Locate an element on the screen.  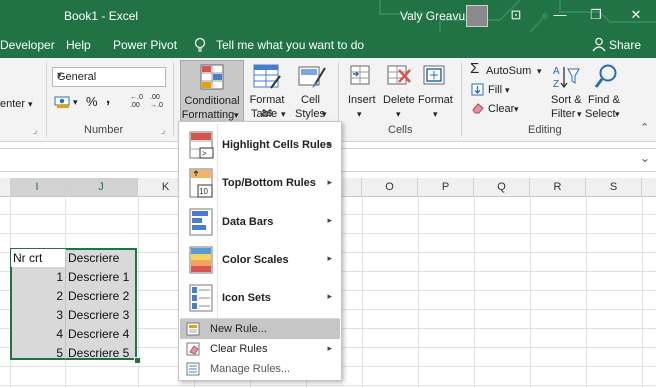
eraser-icon is located at coordinates (478, 108).